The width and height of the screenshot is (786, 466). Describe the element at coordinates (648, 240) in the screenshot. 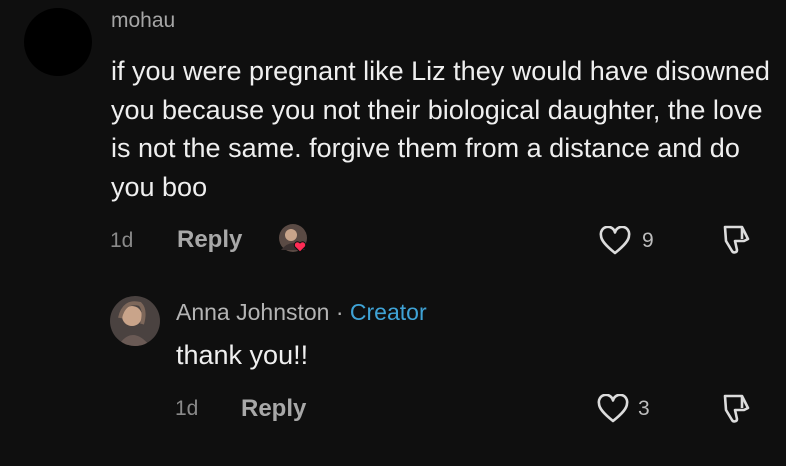

I see `comment-like-count: 9` at that location.